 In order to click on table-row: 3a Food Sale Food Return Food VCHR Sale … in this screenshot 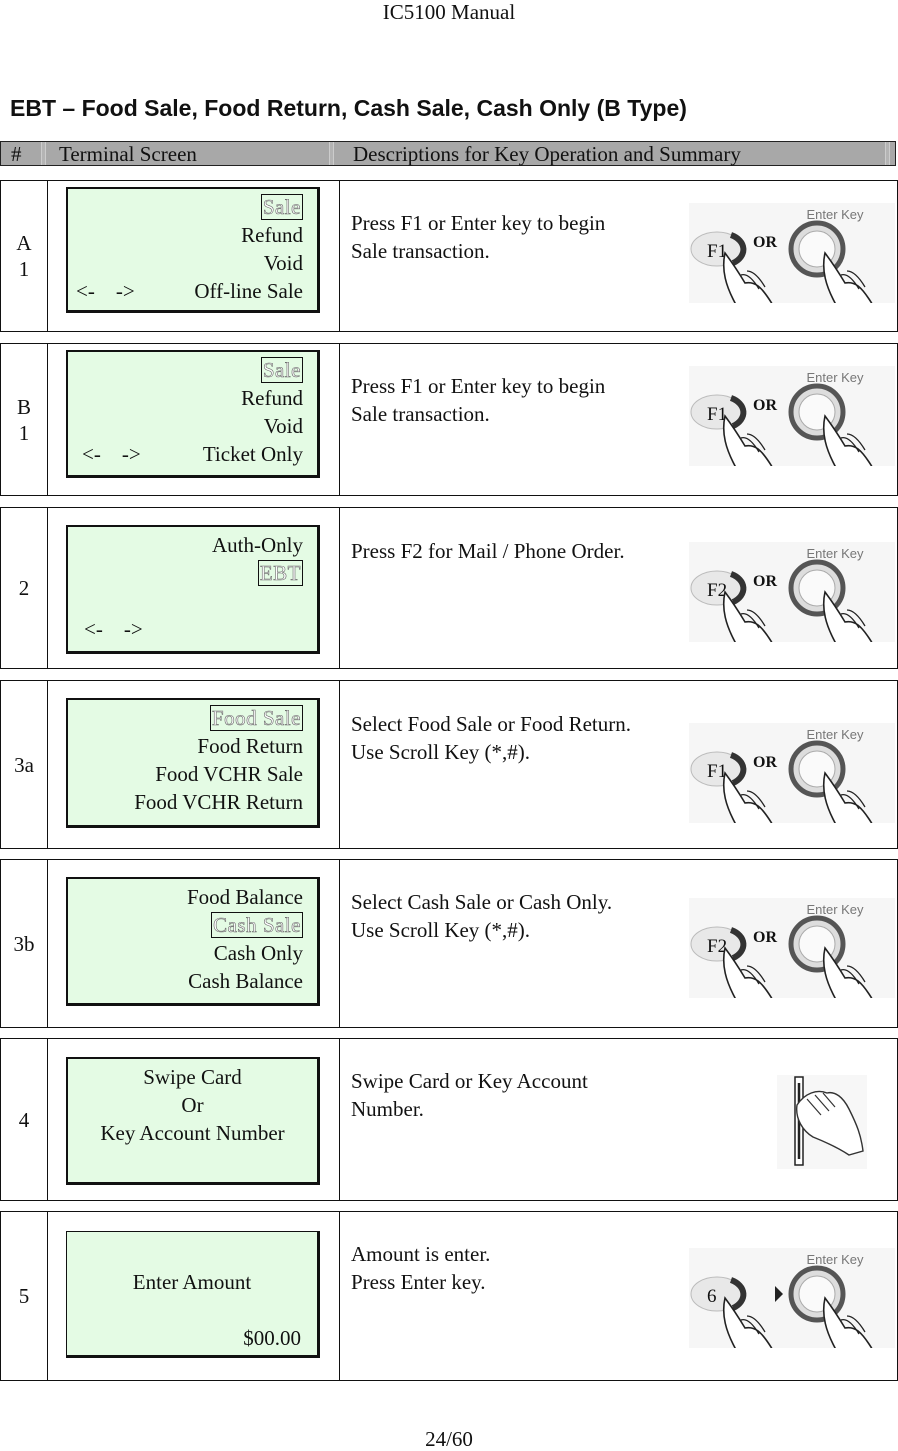, I will do `click(449, 767)`.